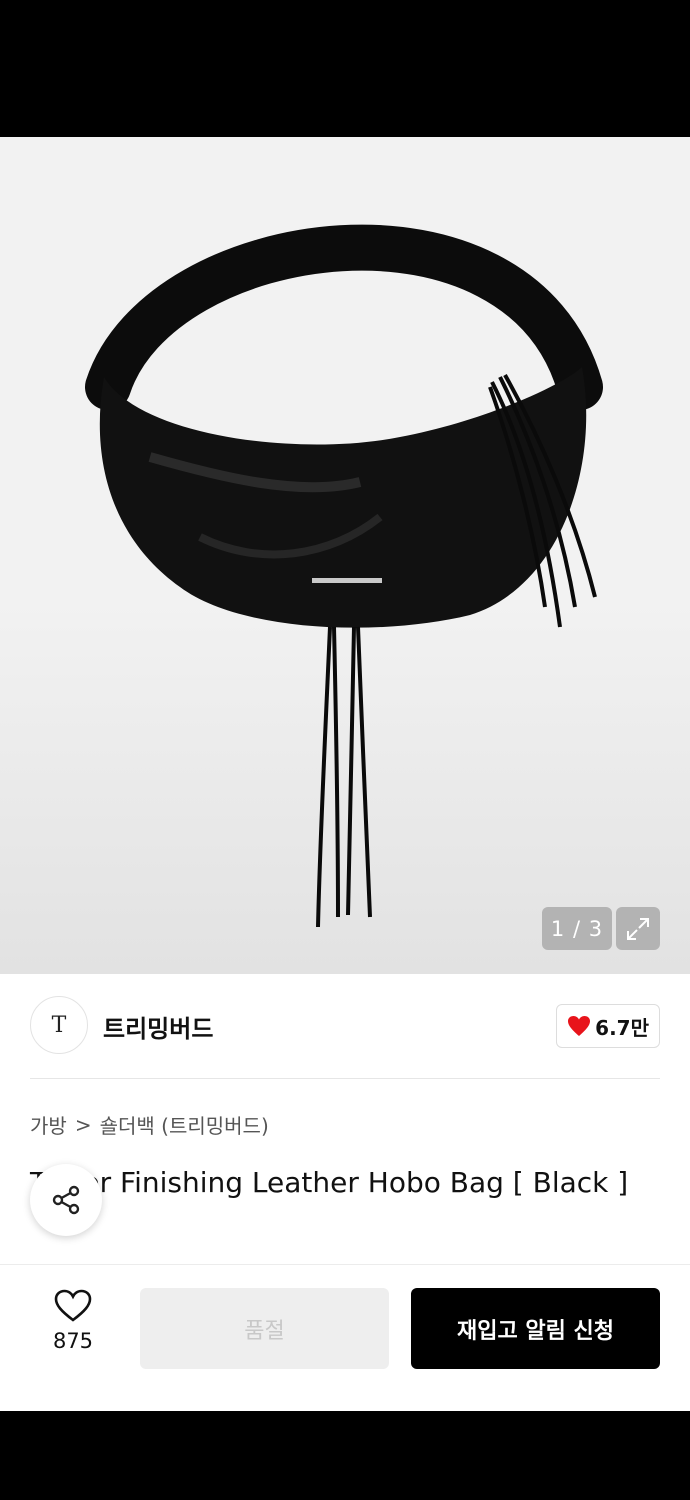 This screenshot has width=690, height=1500. What do you see at coordinates (158, 1026) in the screenshot?
I see `brand-name: 트리밍버드` at bounding box center [158, 1026].